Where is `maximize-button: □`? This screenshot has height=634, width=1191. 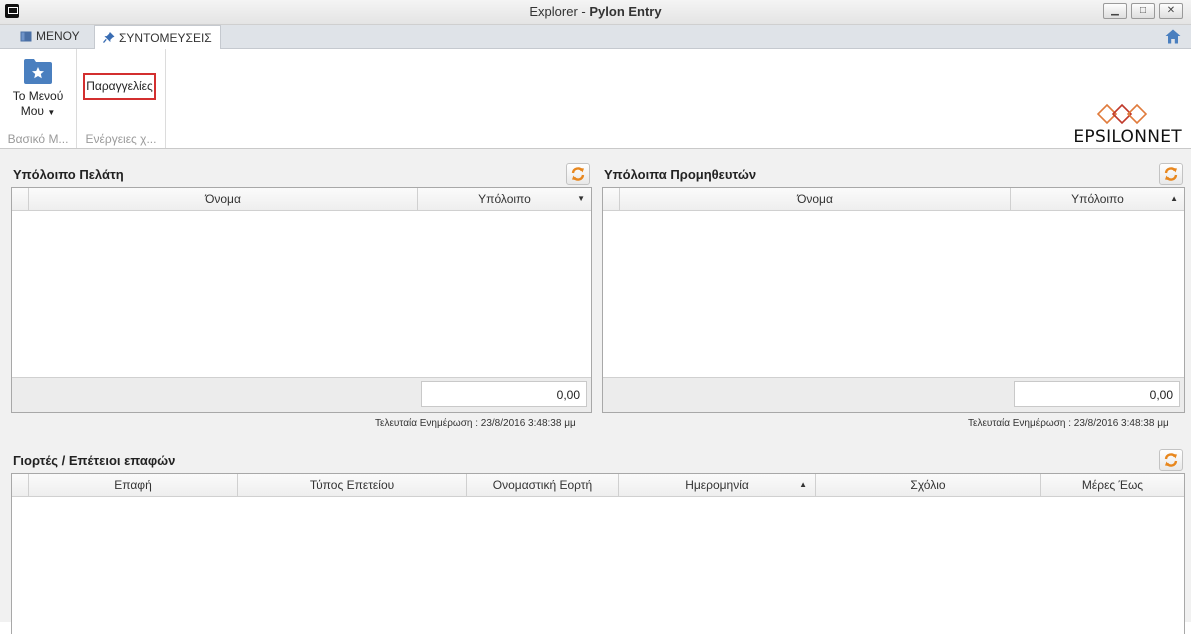 maximize-button: □ is located at coordinates (1143, 11).